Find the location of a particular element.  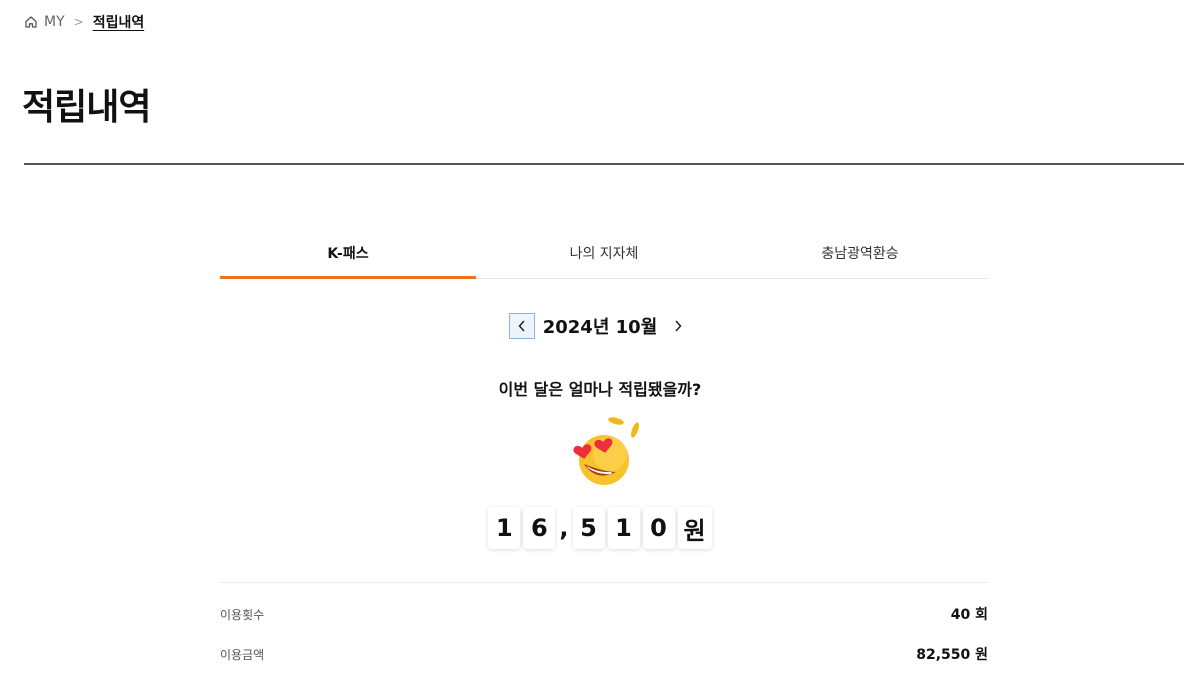

chevron-left-icon is located at coordinates (521, 326).